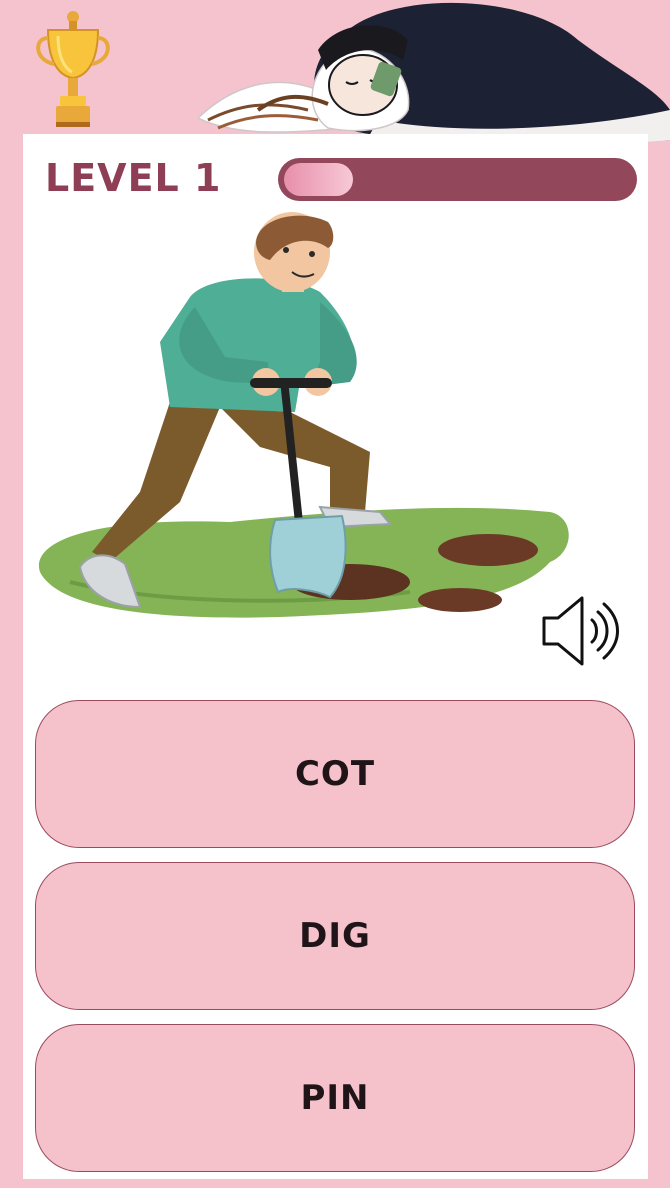 The width and height of the screenshot is (670, 1188). Describe the element at coordinates (457, 179) in the screenshot. I see `level-progress-bar` at that location.